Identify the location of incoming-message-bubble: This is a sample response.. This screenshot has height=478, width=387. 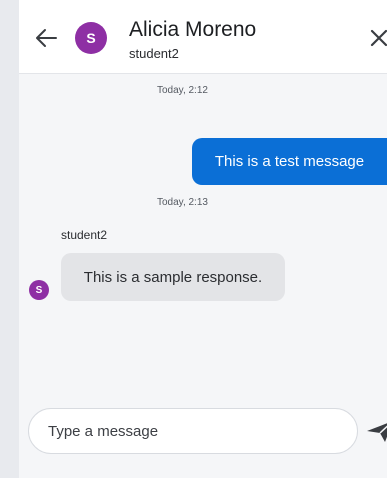
(173, 277).